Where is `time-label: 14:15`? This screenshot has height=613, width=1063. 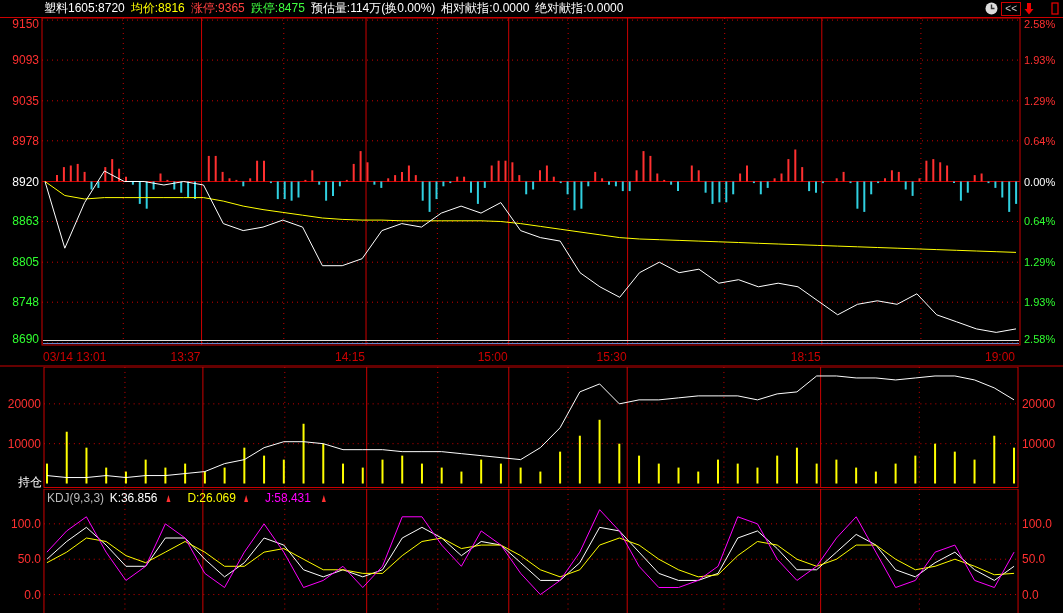 time-label: 14:15 is located at coordinates (350, 357).